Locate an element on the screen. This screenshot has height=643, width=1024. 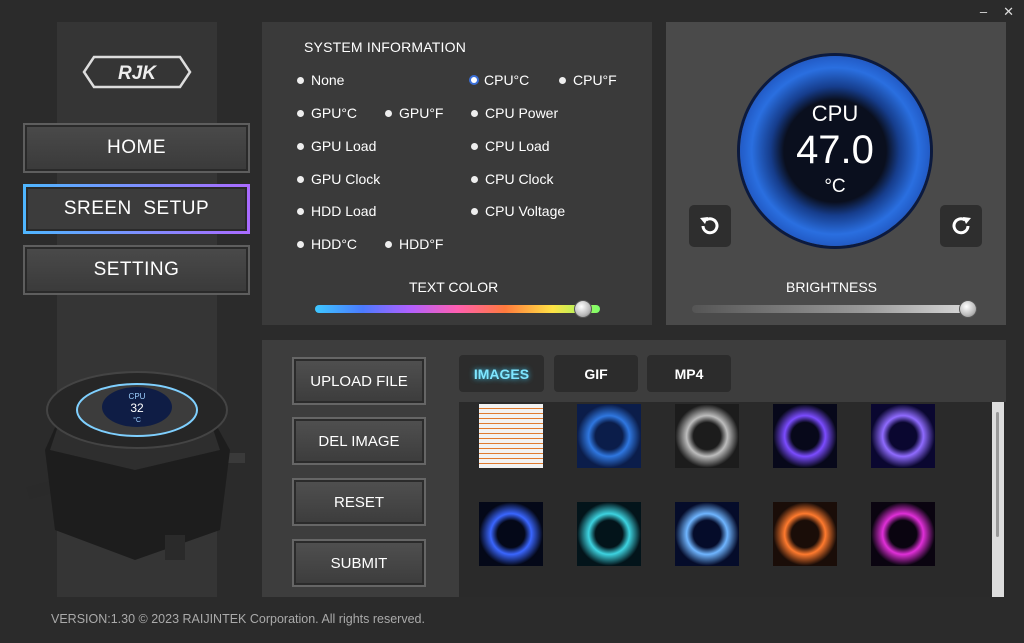
nav-setting-label: SETTING is located at coordinates (136, 269).